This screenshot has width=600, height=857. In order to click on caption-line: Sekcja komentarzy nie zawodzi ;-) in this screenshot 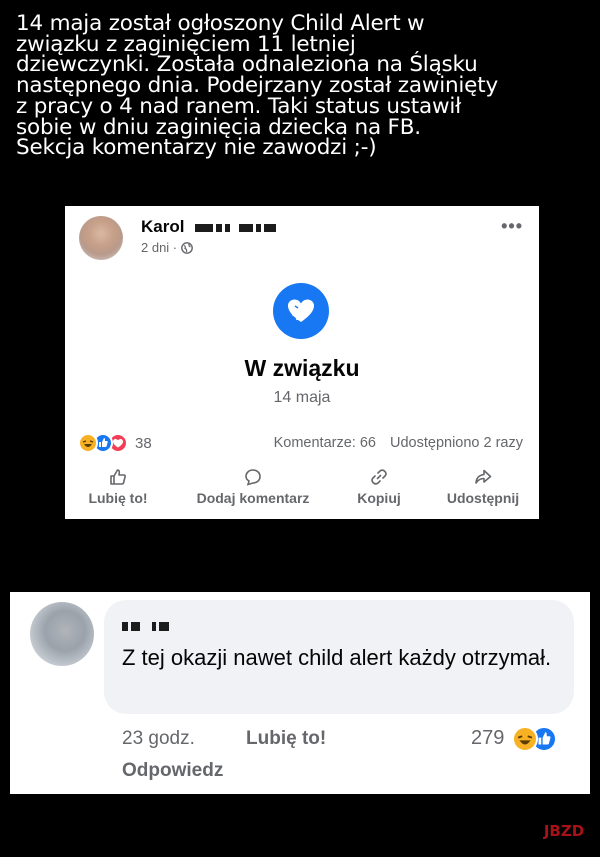, I will do `click(196, 148)`.